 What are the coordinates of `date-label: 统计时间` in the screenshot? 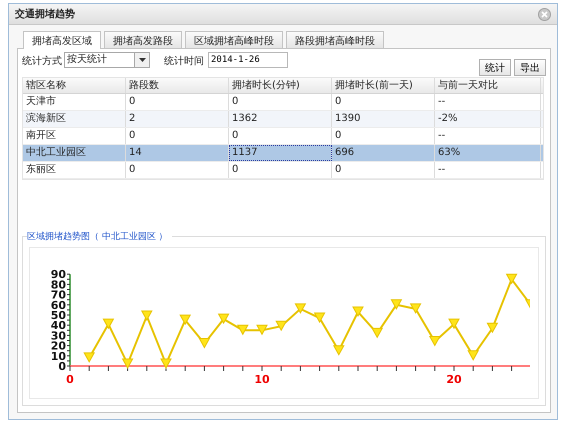 It's located at (184, 61).